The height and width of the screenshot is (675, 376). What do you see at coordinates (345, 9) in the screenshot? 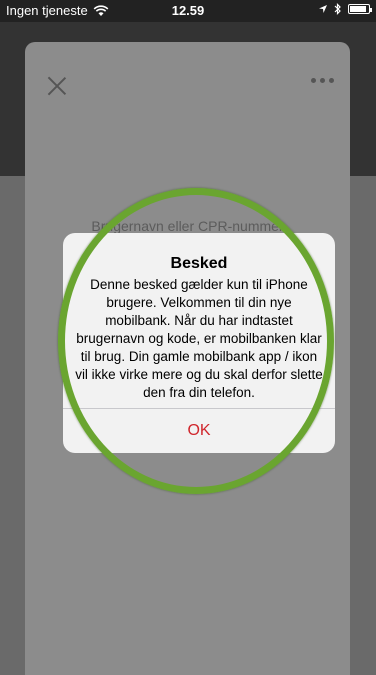
I see `status-right` at bounding box center [345, 9].